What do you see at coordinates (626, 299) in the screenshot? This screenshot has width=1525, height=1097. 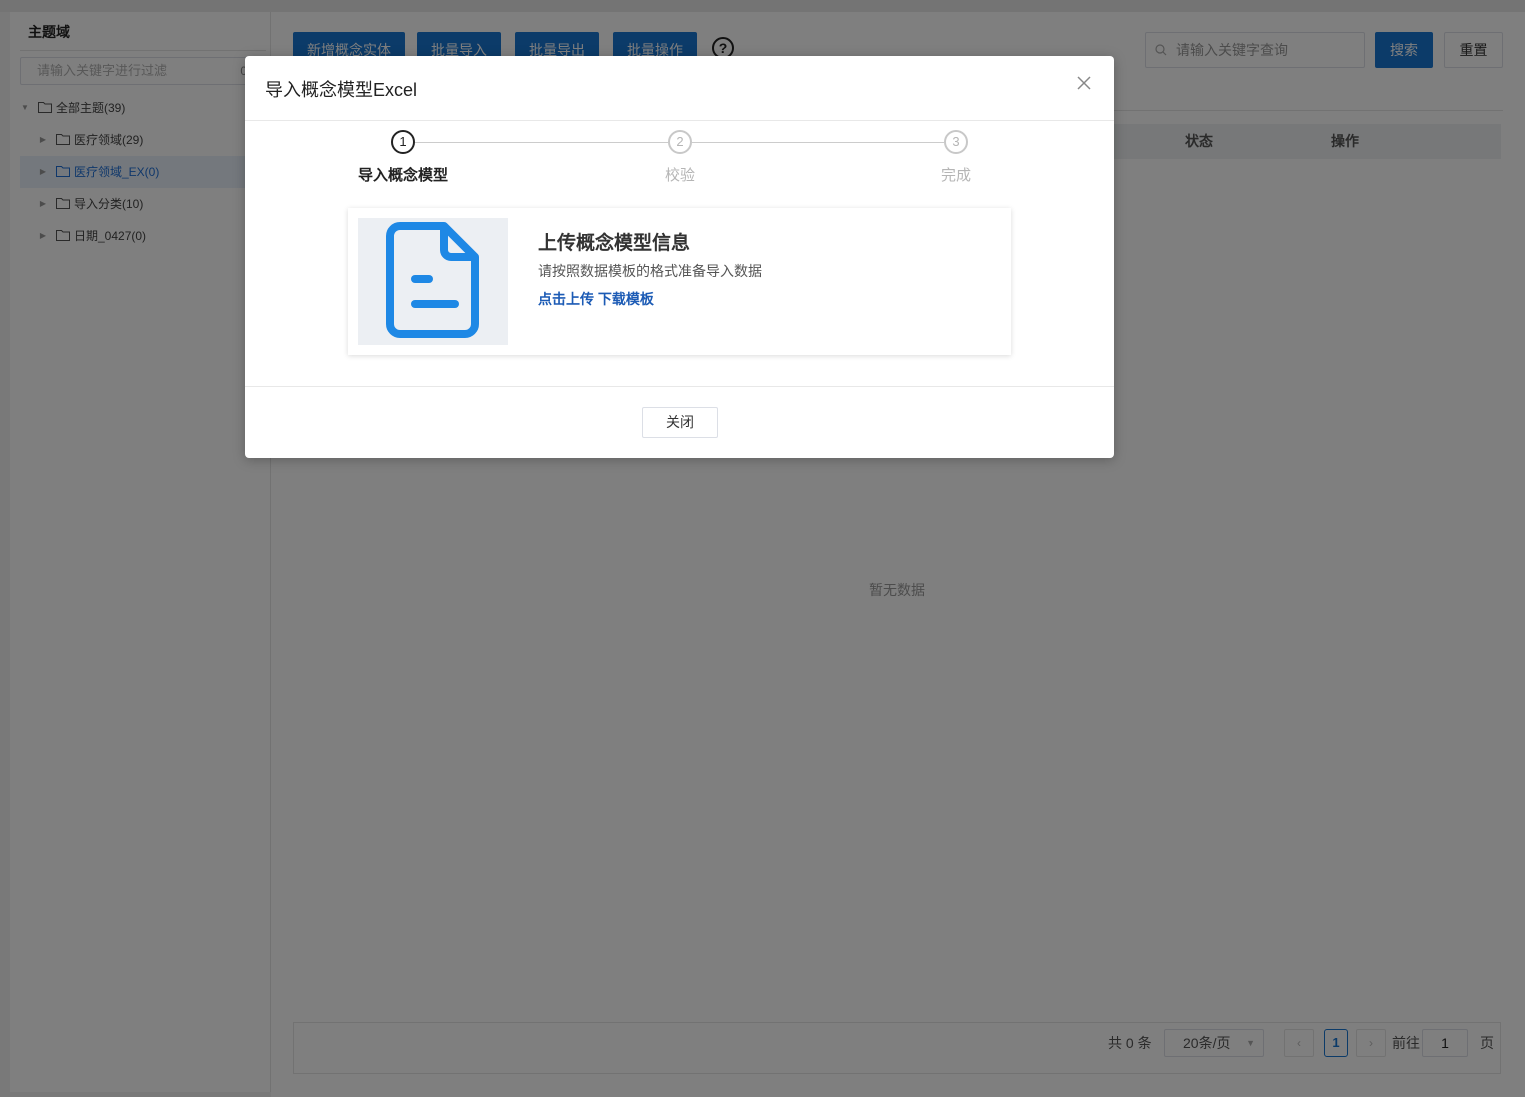 I see `download-template-link: 下载模板` at bounding box center [626, 299].